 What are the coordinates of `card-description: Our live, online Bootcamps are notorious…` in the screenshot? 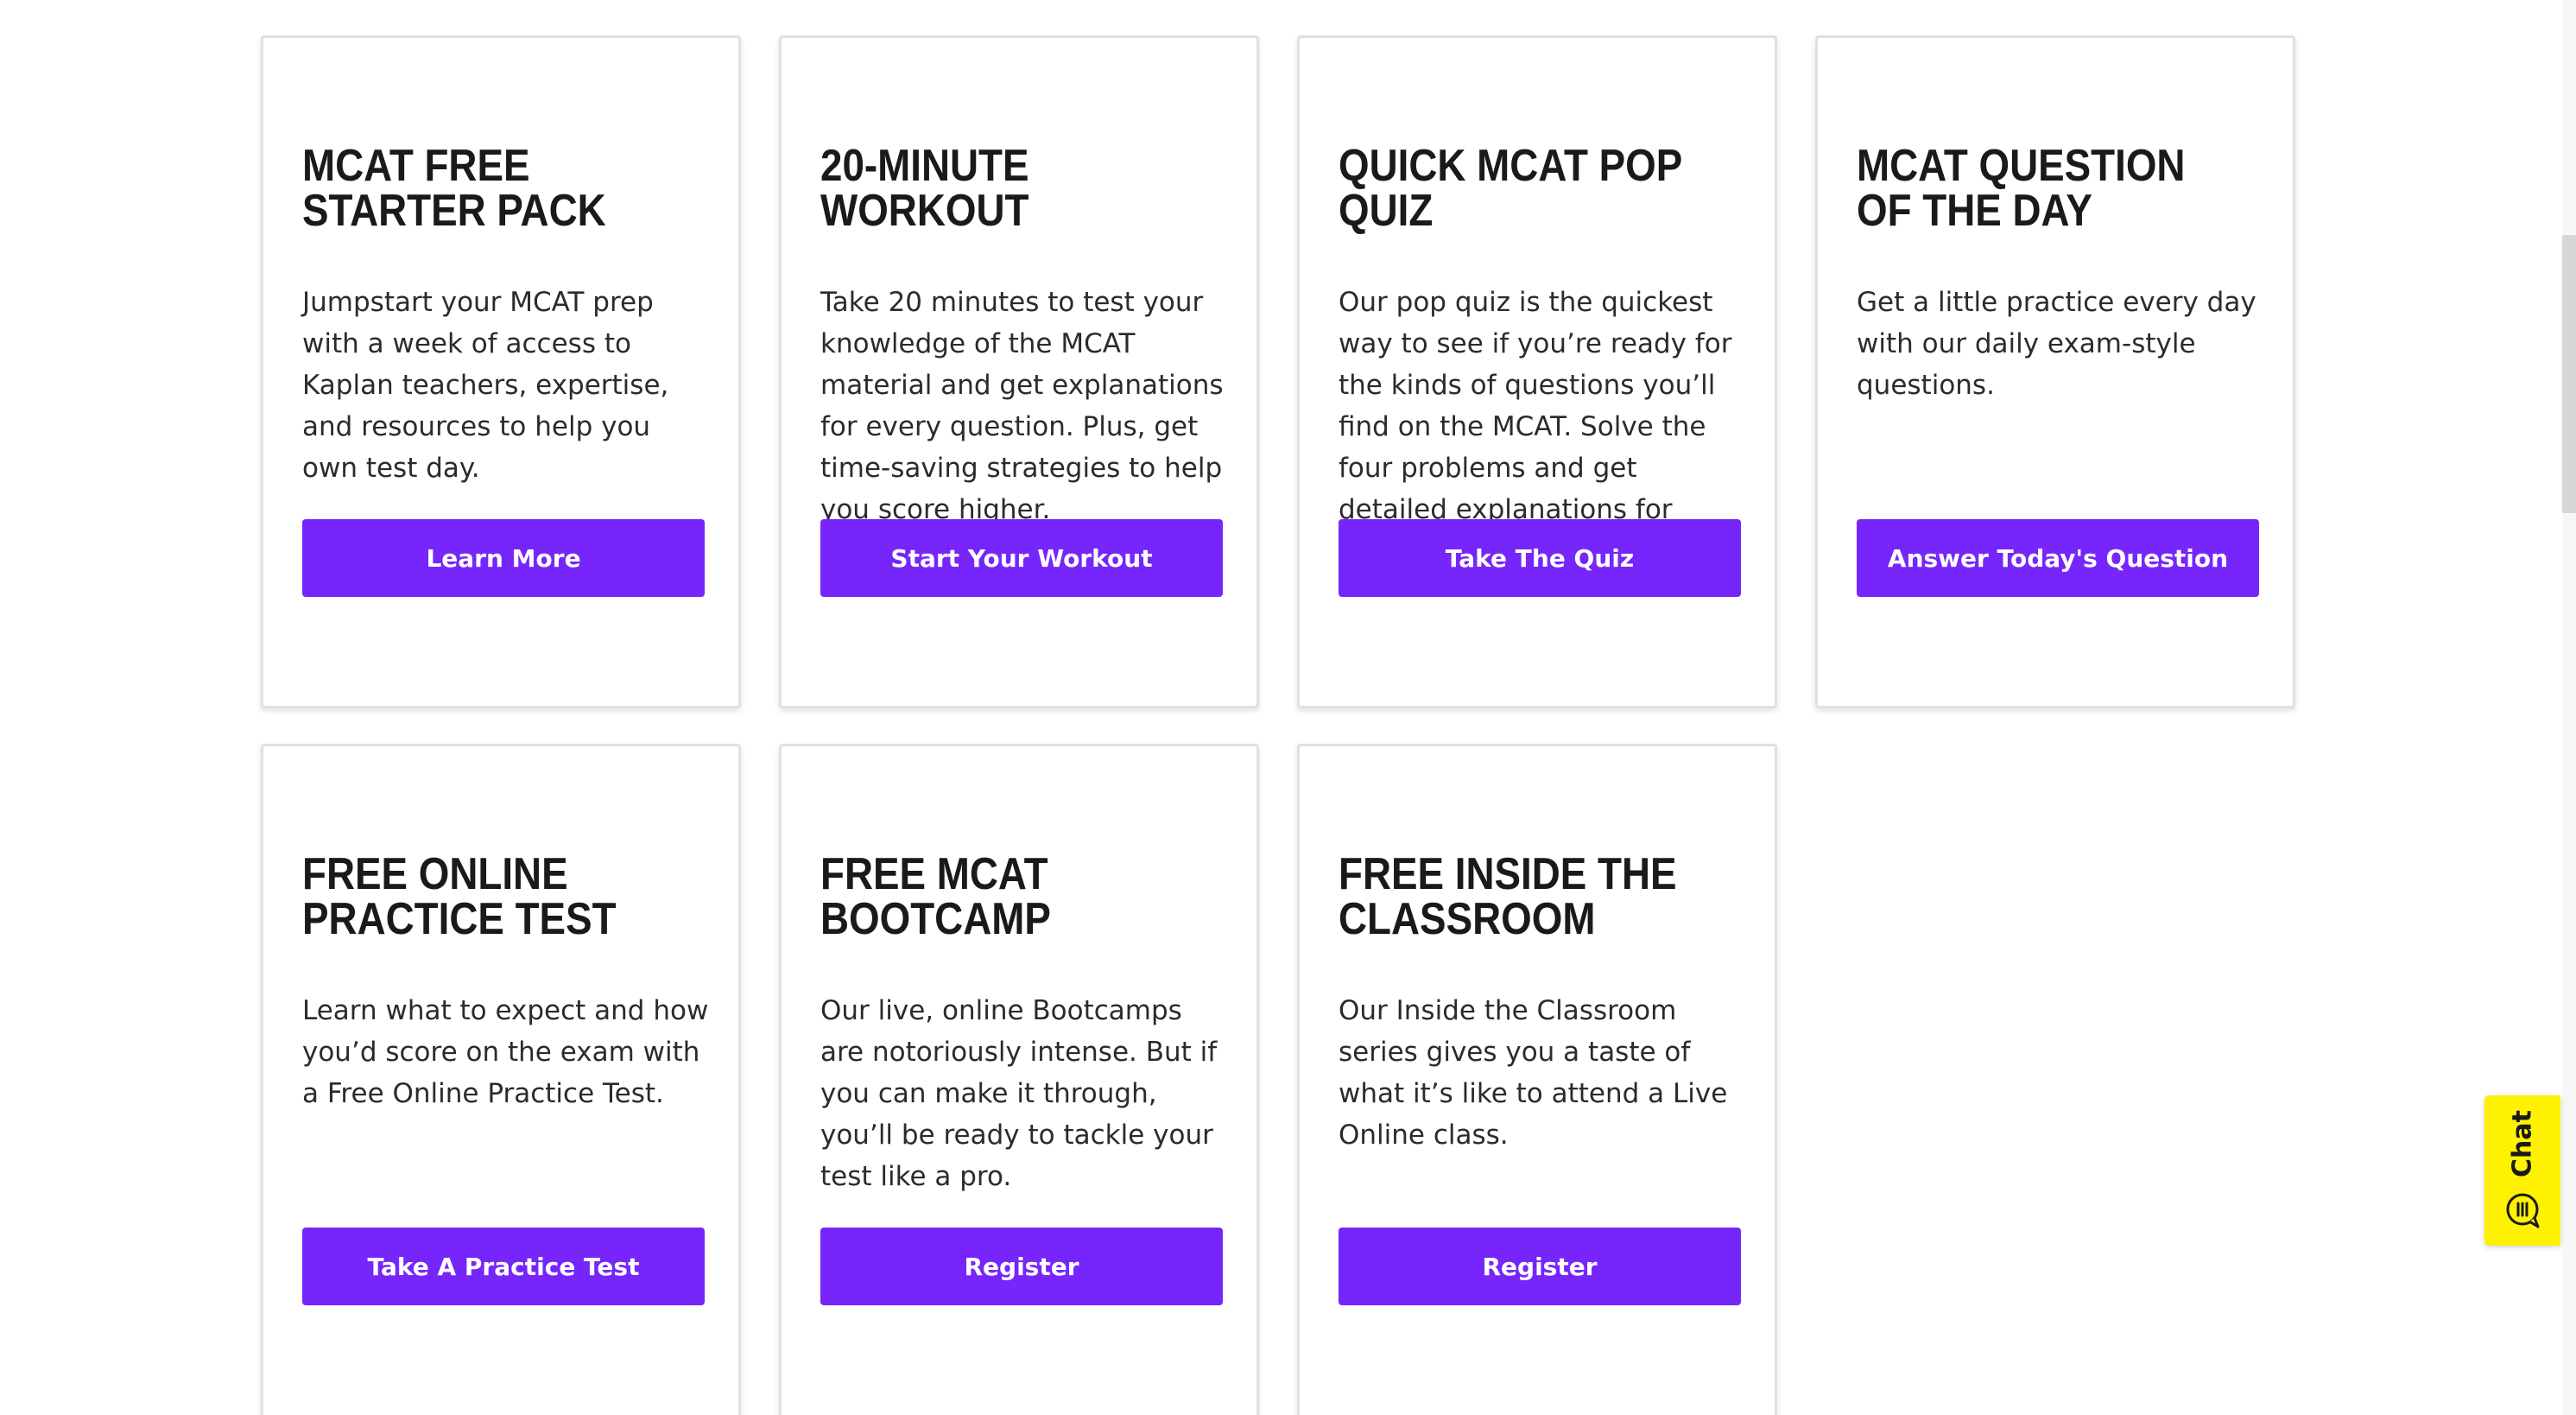 It's located at (1019, 1094).